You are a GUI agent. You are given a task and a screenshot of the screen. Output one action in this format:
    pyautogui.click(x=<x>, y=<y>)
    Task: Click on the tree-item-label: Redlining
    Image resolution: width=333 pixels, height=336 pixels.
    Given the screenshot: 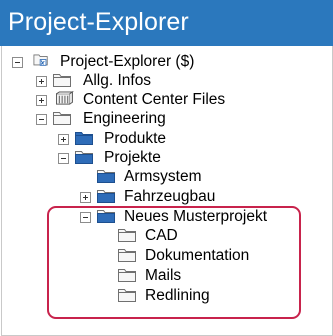 What is the action you would take?
    pyautogui.click(x=177, y=295)
    